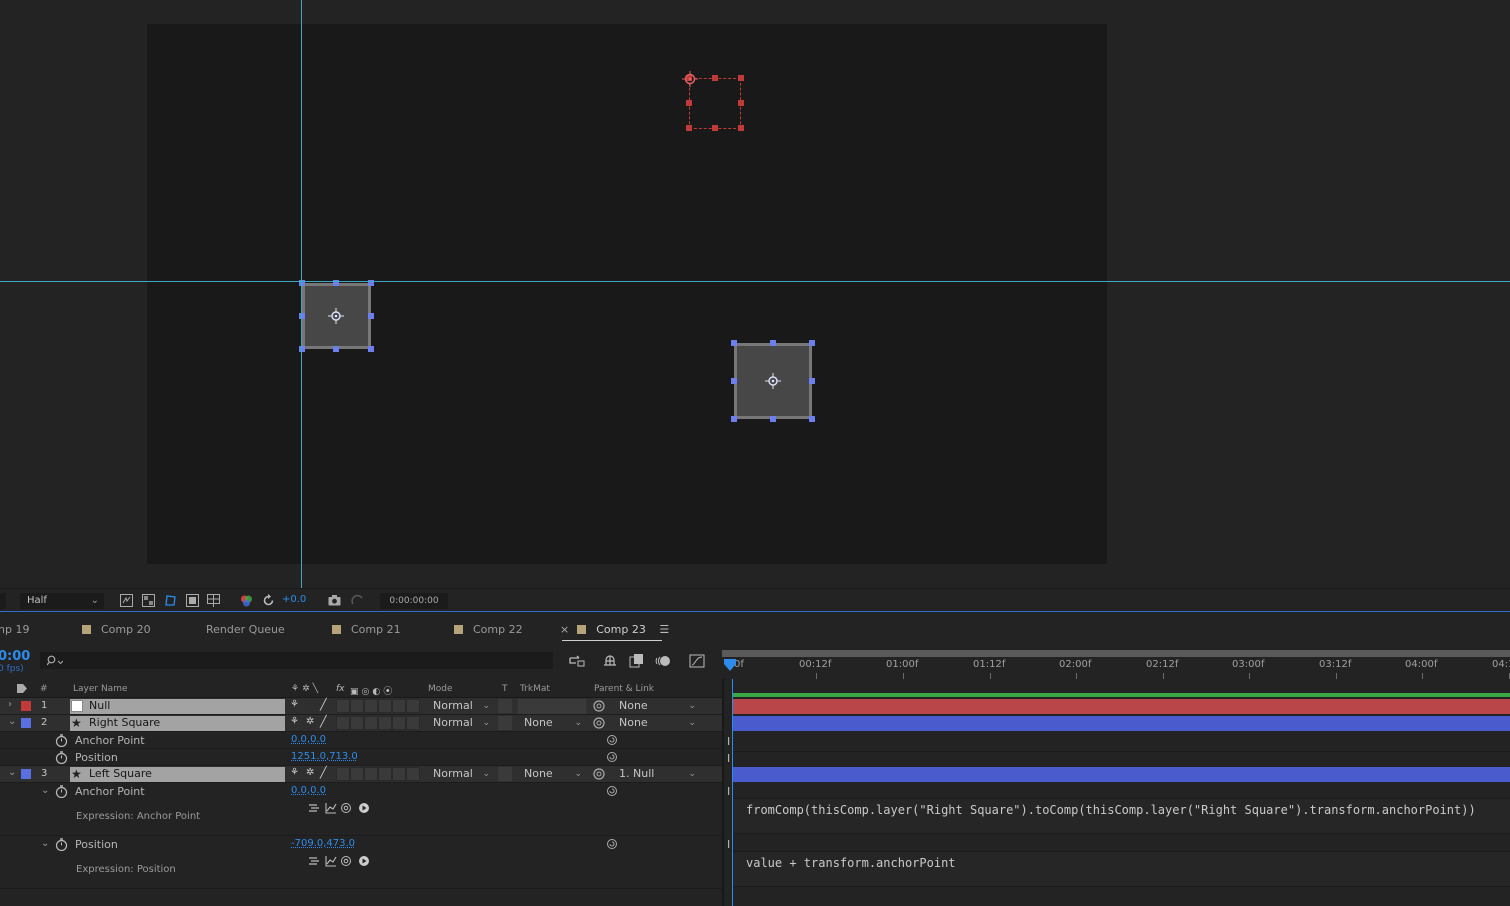 The height and width of the screenshot is (906, 1510). Describe the element at coordinates (296, 660) in the screenshot. I see `layer-search-input` at that location.